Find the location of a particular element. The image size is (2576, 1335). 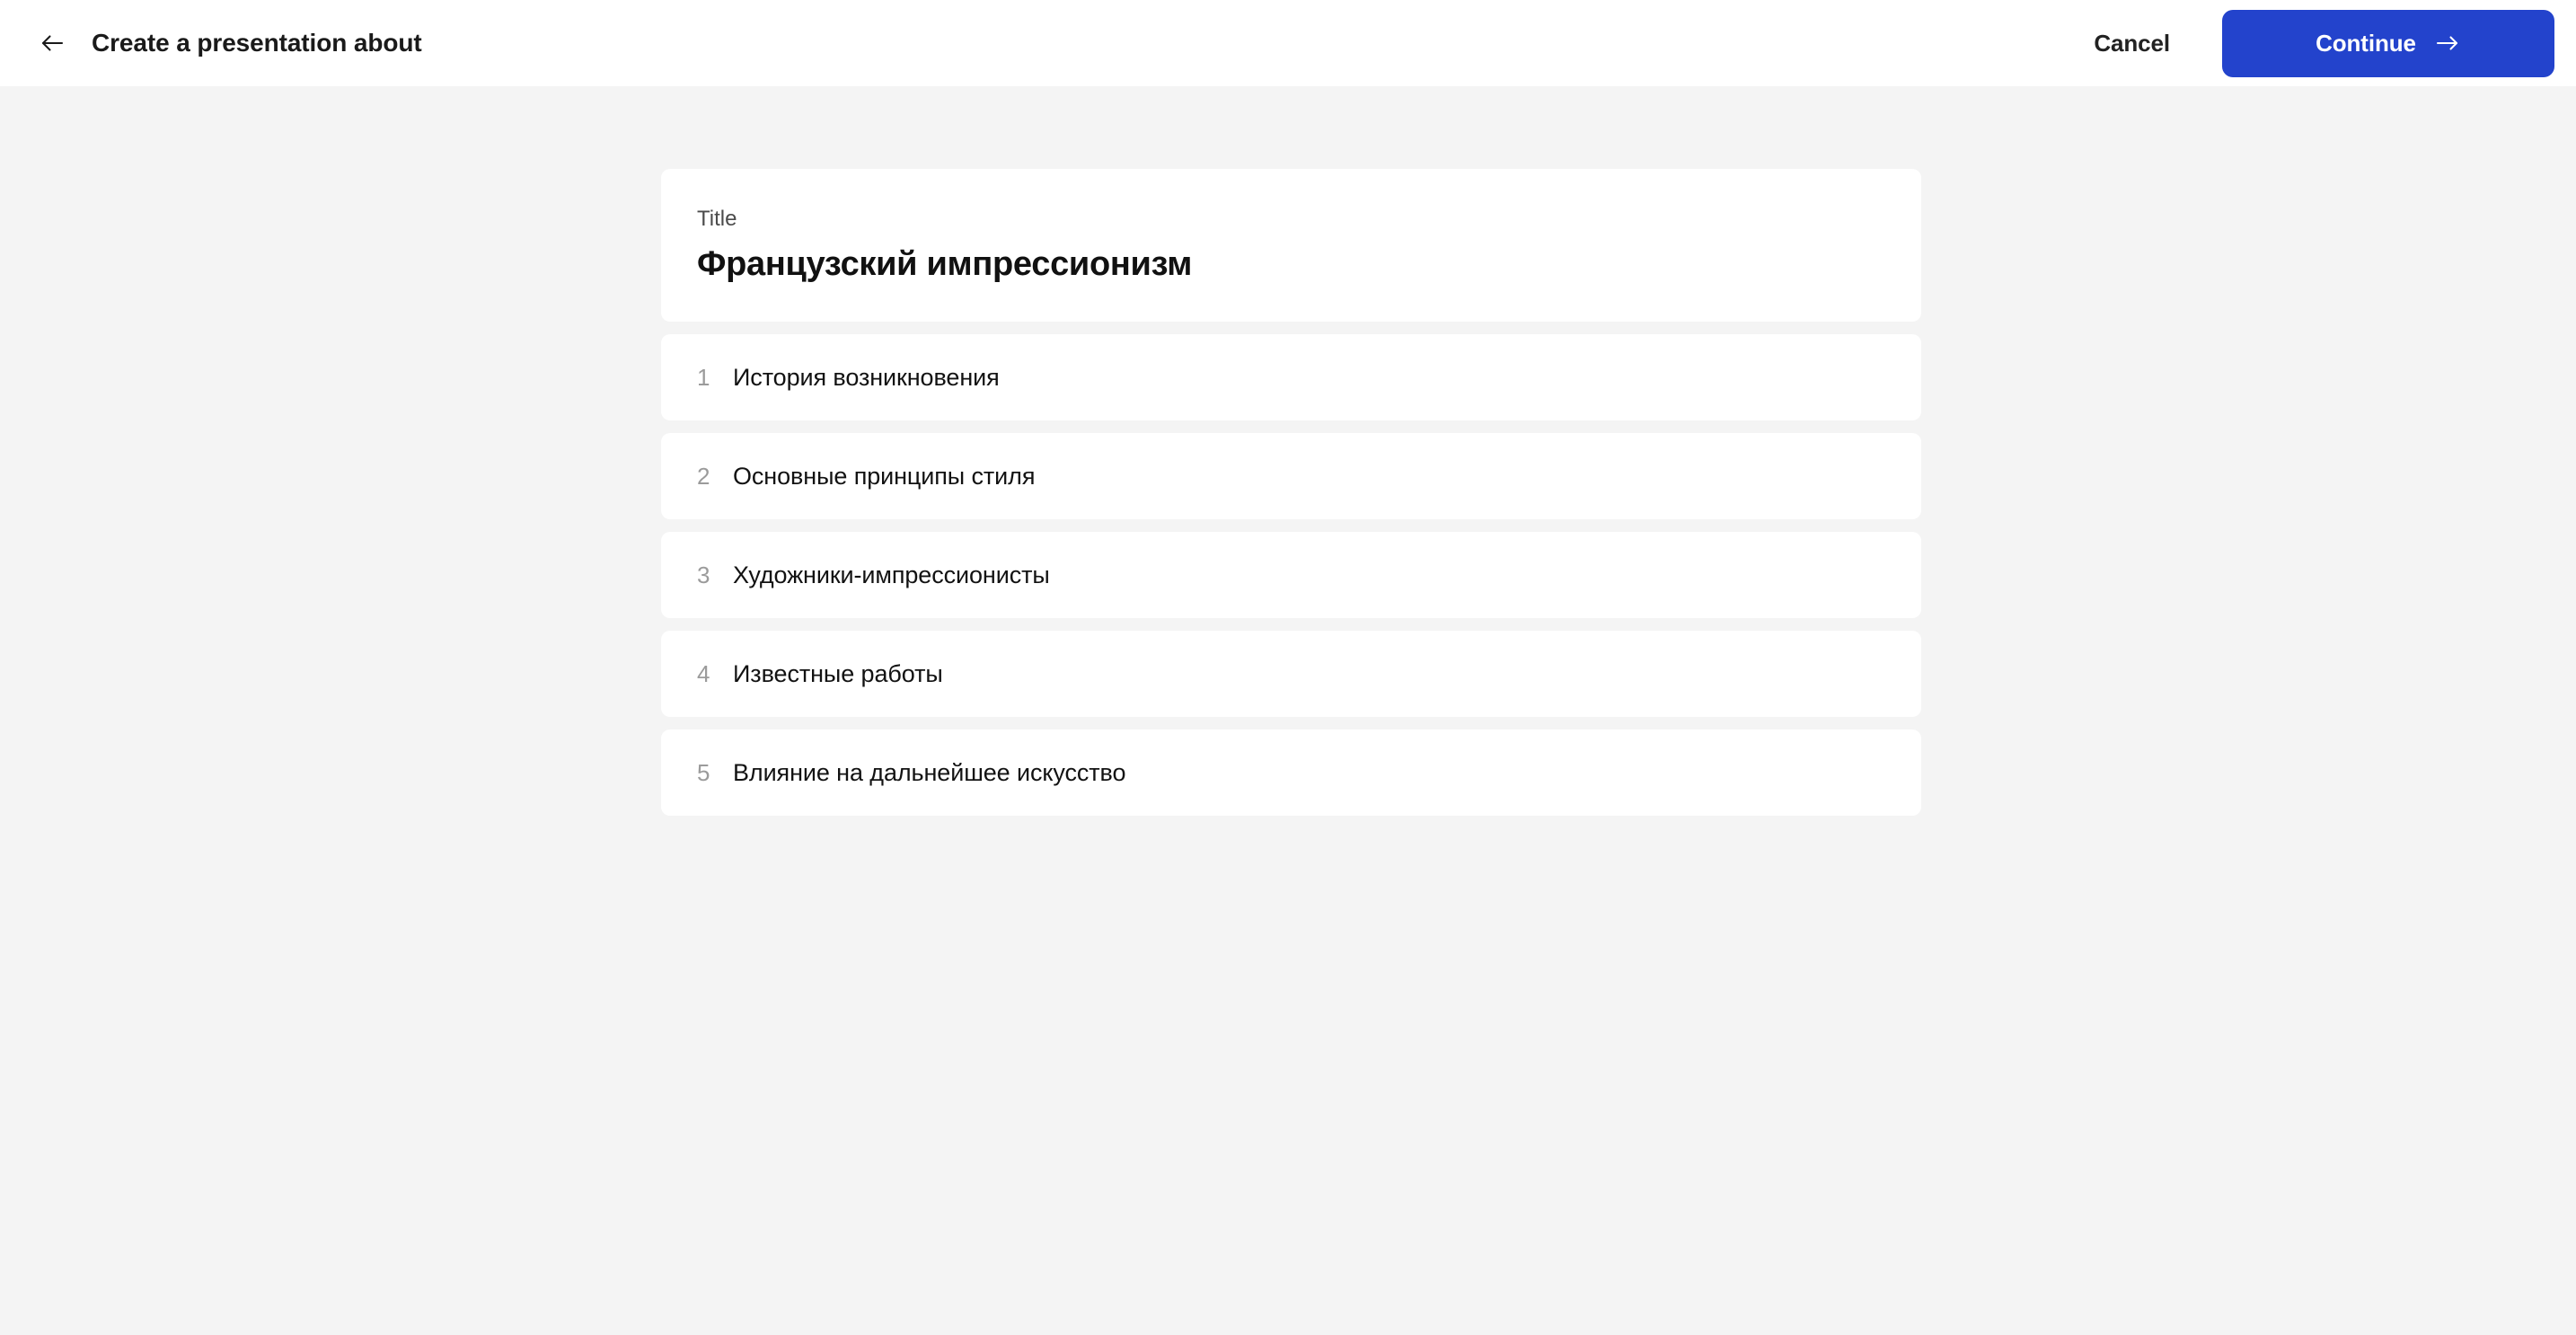

outline-row: 2 Основные принципы стиля is located at coordinates (1291, 477).